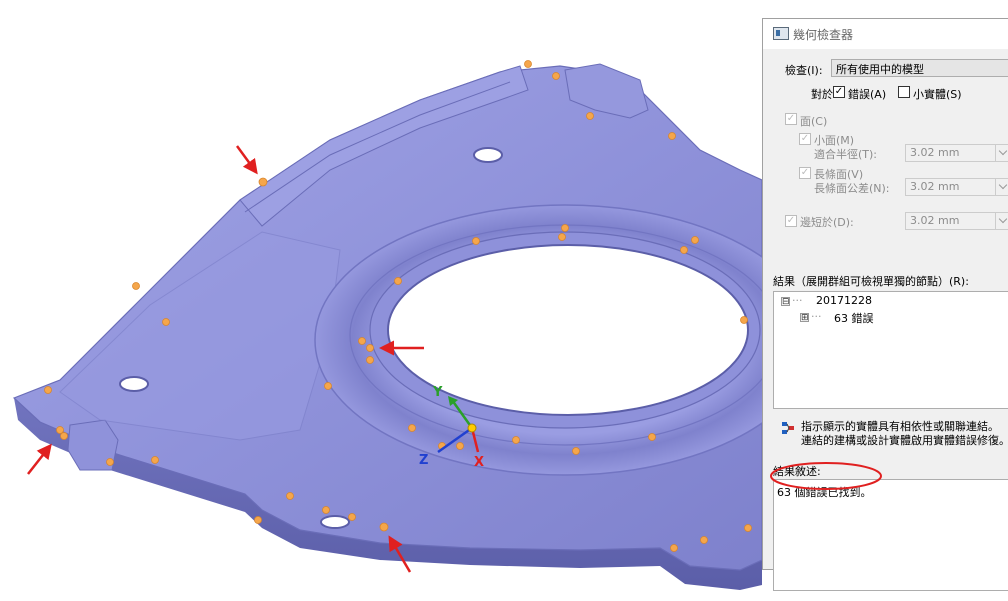  Describe the element at coordinates (935, 152) in the screenshot. I see `fit-radius-value: 3.02 mm` at that location.